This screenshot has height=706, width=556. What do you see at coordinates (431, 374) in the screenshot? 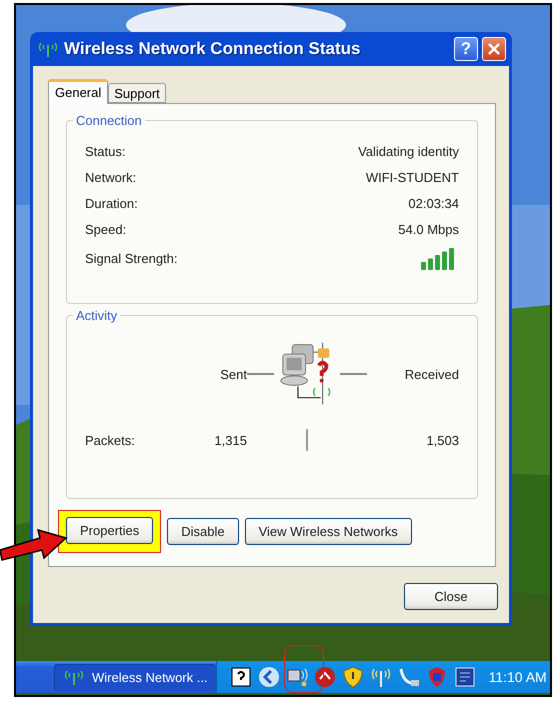
I see `received-label: Received` at bounding box center [431, 374].